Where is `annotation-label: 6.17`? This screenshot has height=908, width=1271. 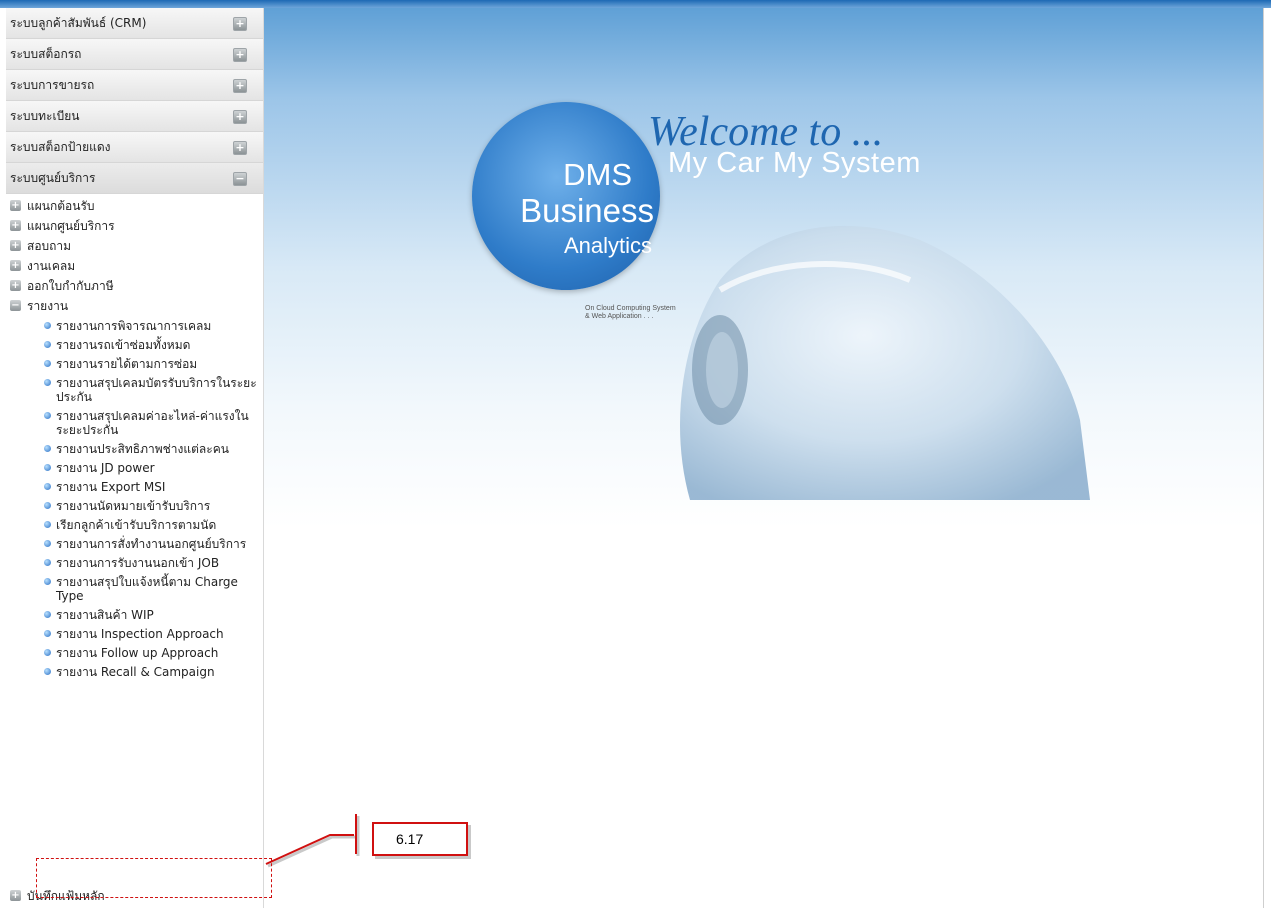 annotation-label: 6.17 is located at coordinates (420, 839).